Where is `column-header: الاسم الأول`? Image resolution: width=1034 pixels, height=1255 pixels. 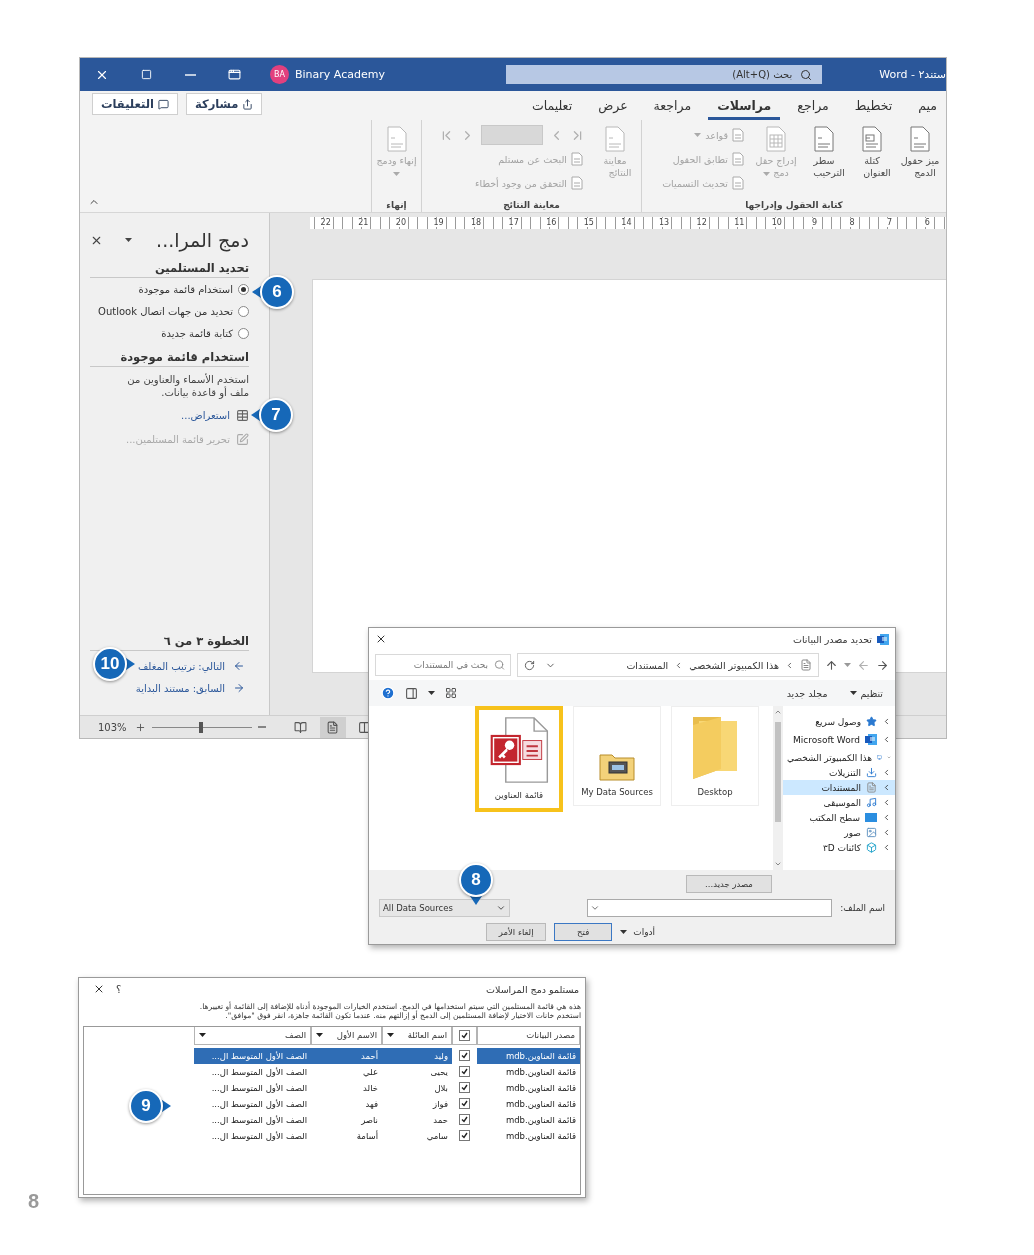 column-header: الاسم الأول is located at coordinates (346, 1035).